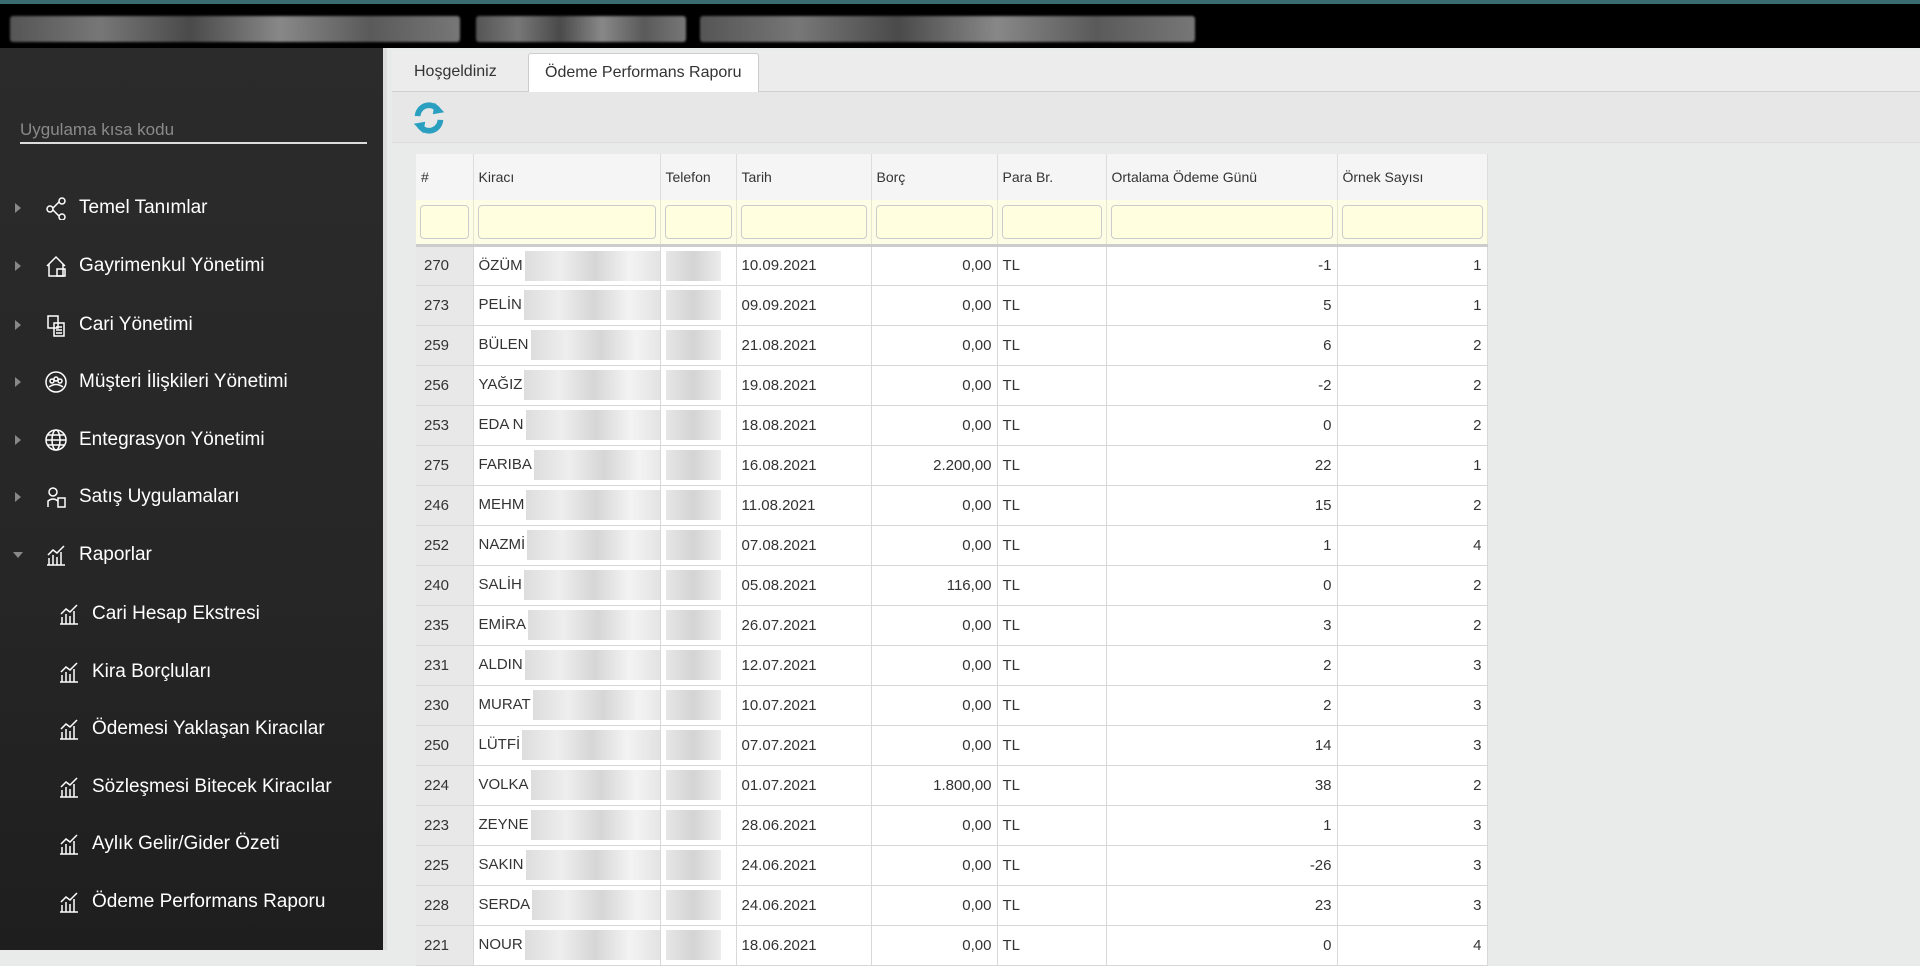 The height and width of the screenshot is (966, 1920). Describe the element at coordinates (952, 665) in the screenshot. I see `table-row: 231 ALDIN 12.07.2021 0,00 TL 2 3` at that location.